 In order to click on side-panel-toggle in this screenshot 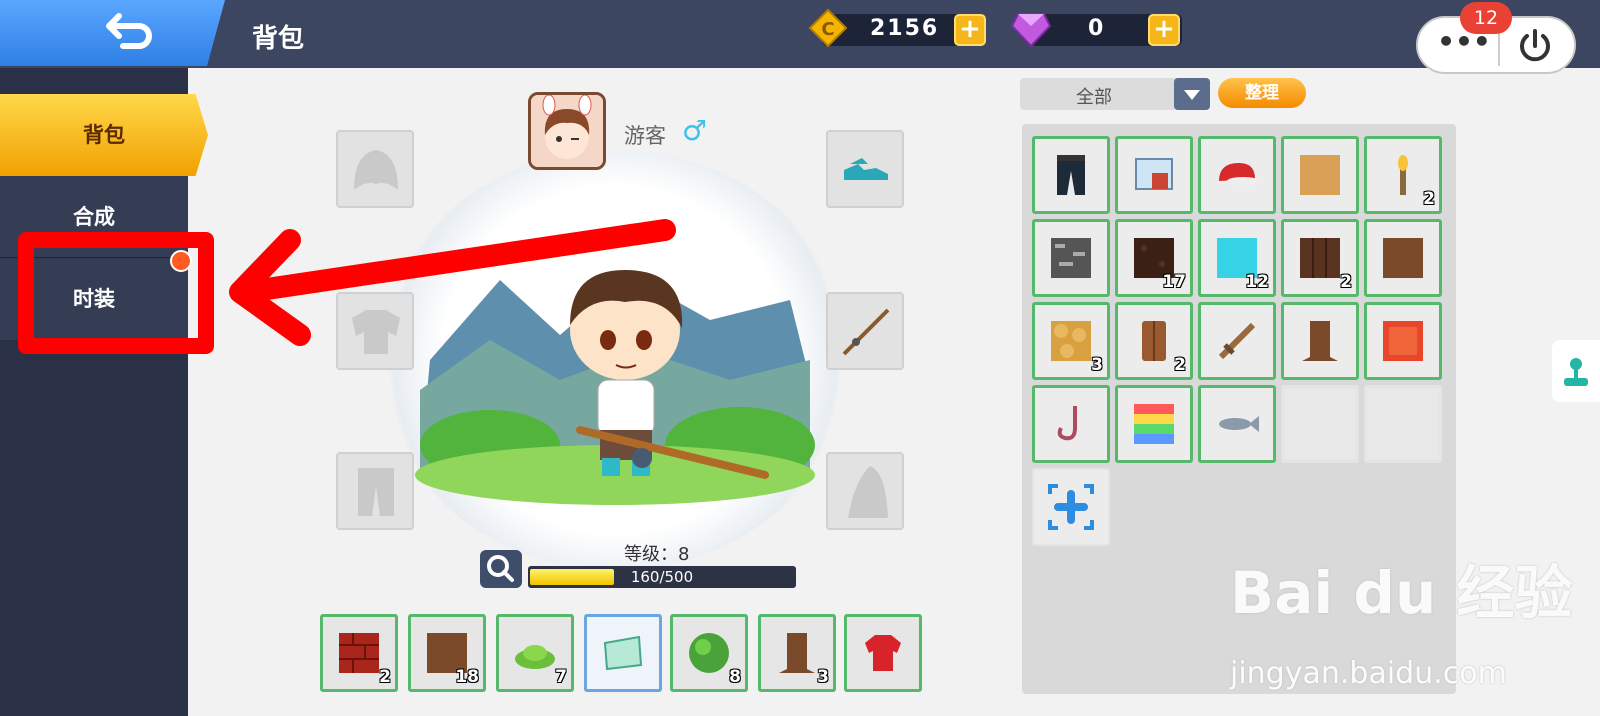, I will do `click(1576, 371)`.